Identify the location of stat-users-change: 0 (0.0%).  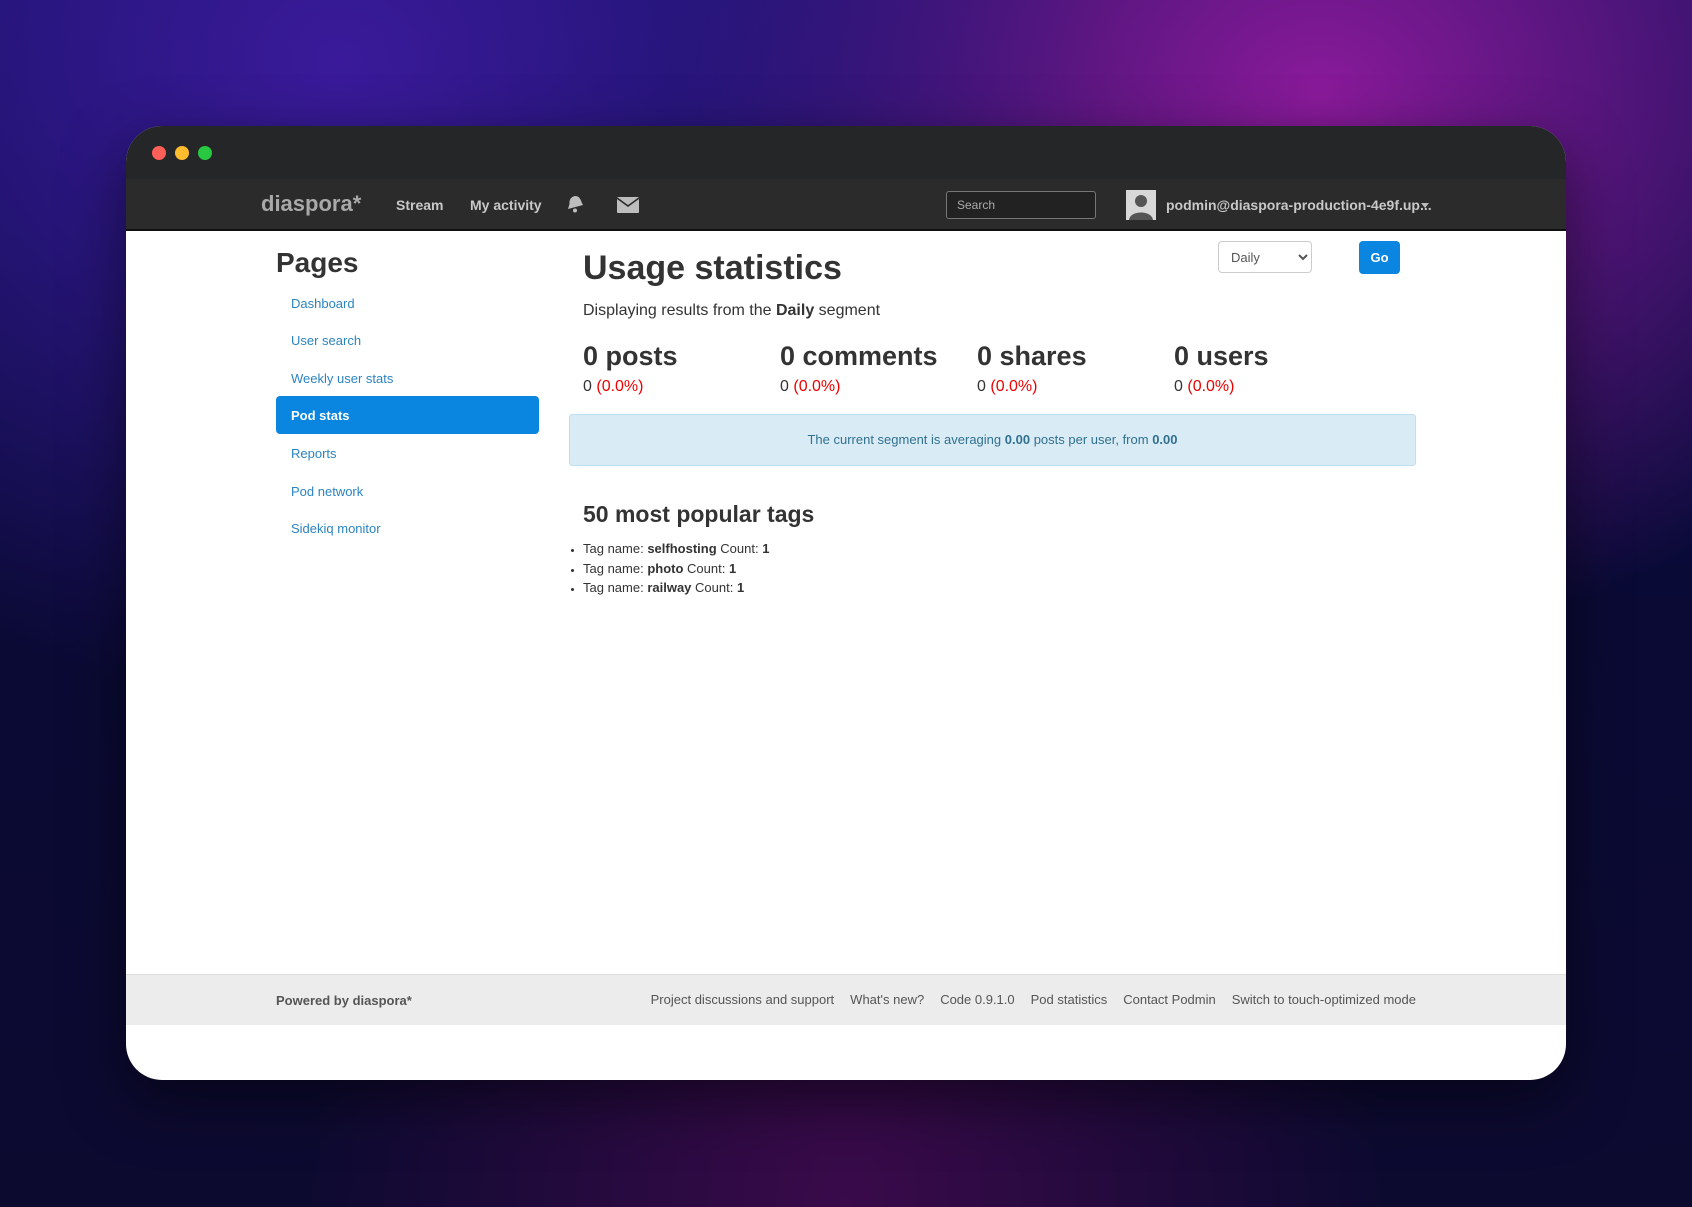
(1274, 387).